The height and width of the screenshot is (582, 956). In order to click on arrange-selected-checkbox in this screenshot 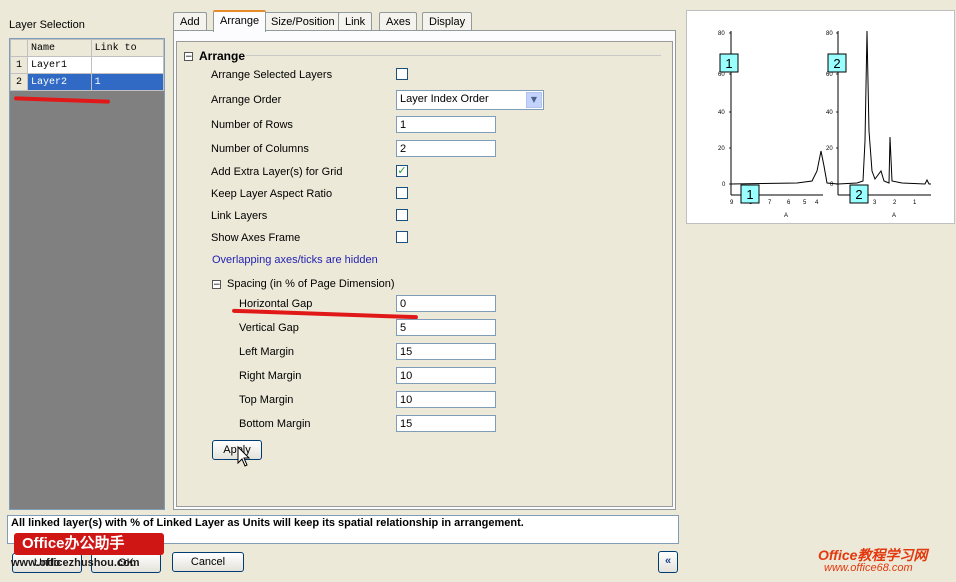, I will do `click(402, 74)`.